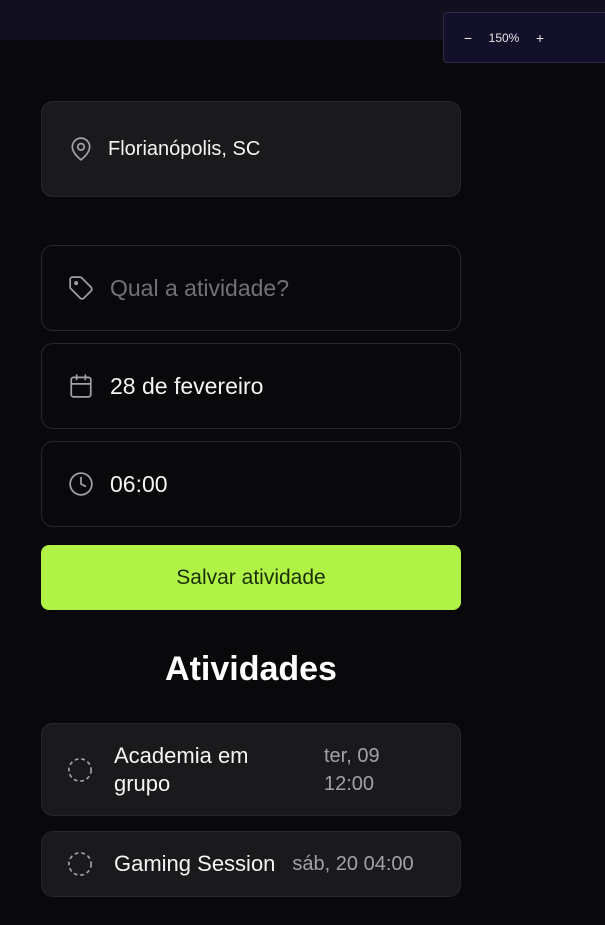  What do you see at coordinates (81, 149) in the screenshot?
I see `map-pin-icon` at bounding box center [81, 149].